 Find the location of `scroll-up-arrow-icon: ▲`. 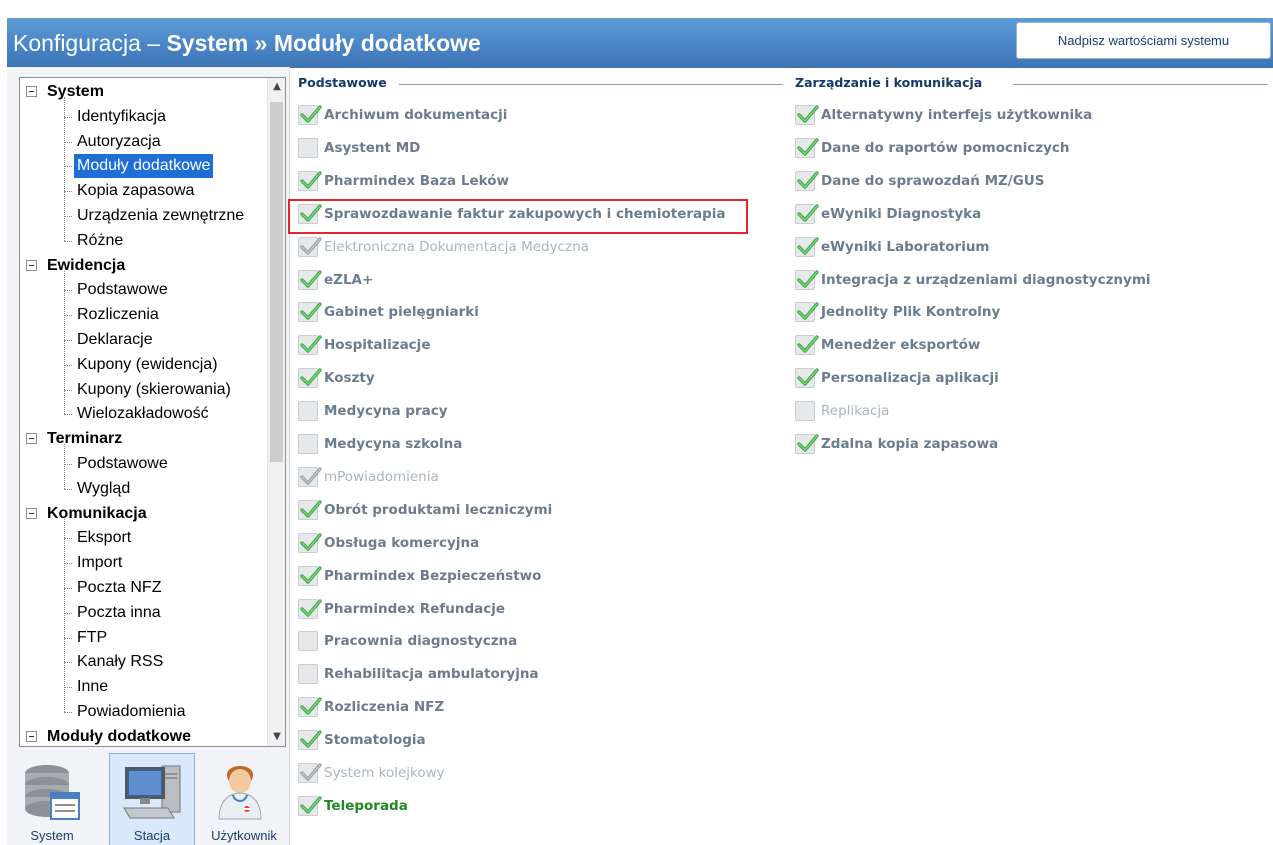

scroll-up-arrow-icon: ▲ is located at coordinates (276, 87).